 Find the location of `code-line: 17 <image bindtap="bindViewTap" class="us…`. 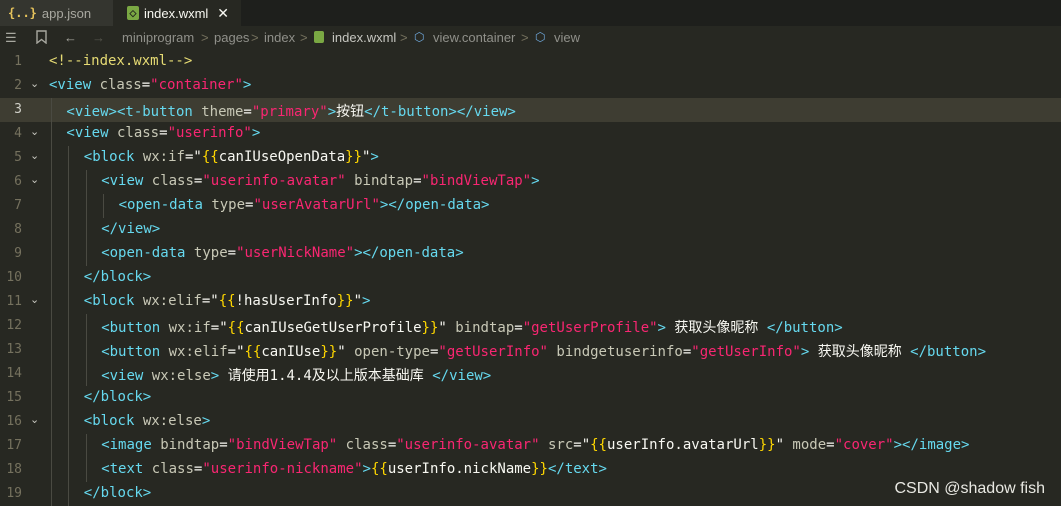

code-line: 17 <image bindtap="bindViewTap" class="us… is located at coordinates (530, 446).